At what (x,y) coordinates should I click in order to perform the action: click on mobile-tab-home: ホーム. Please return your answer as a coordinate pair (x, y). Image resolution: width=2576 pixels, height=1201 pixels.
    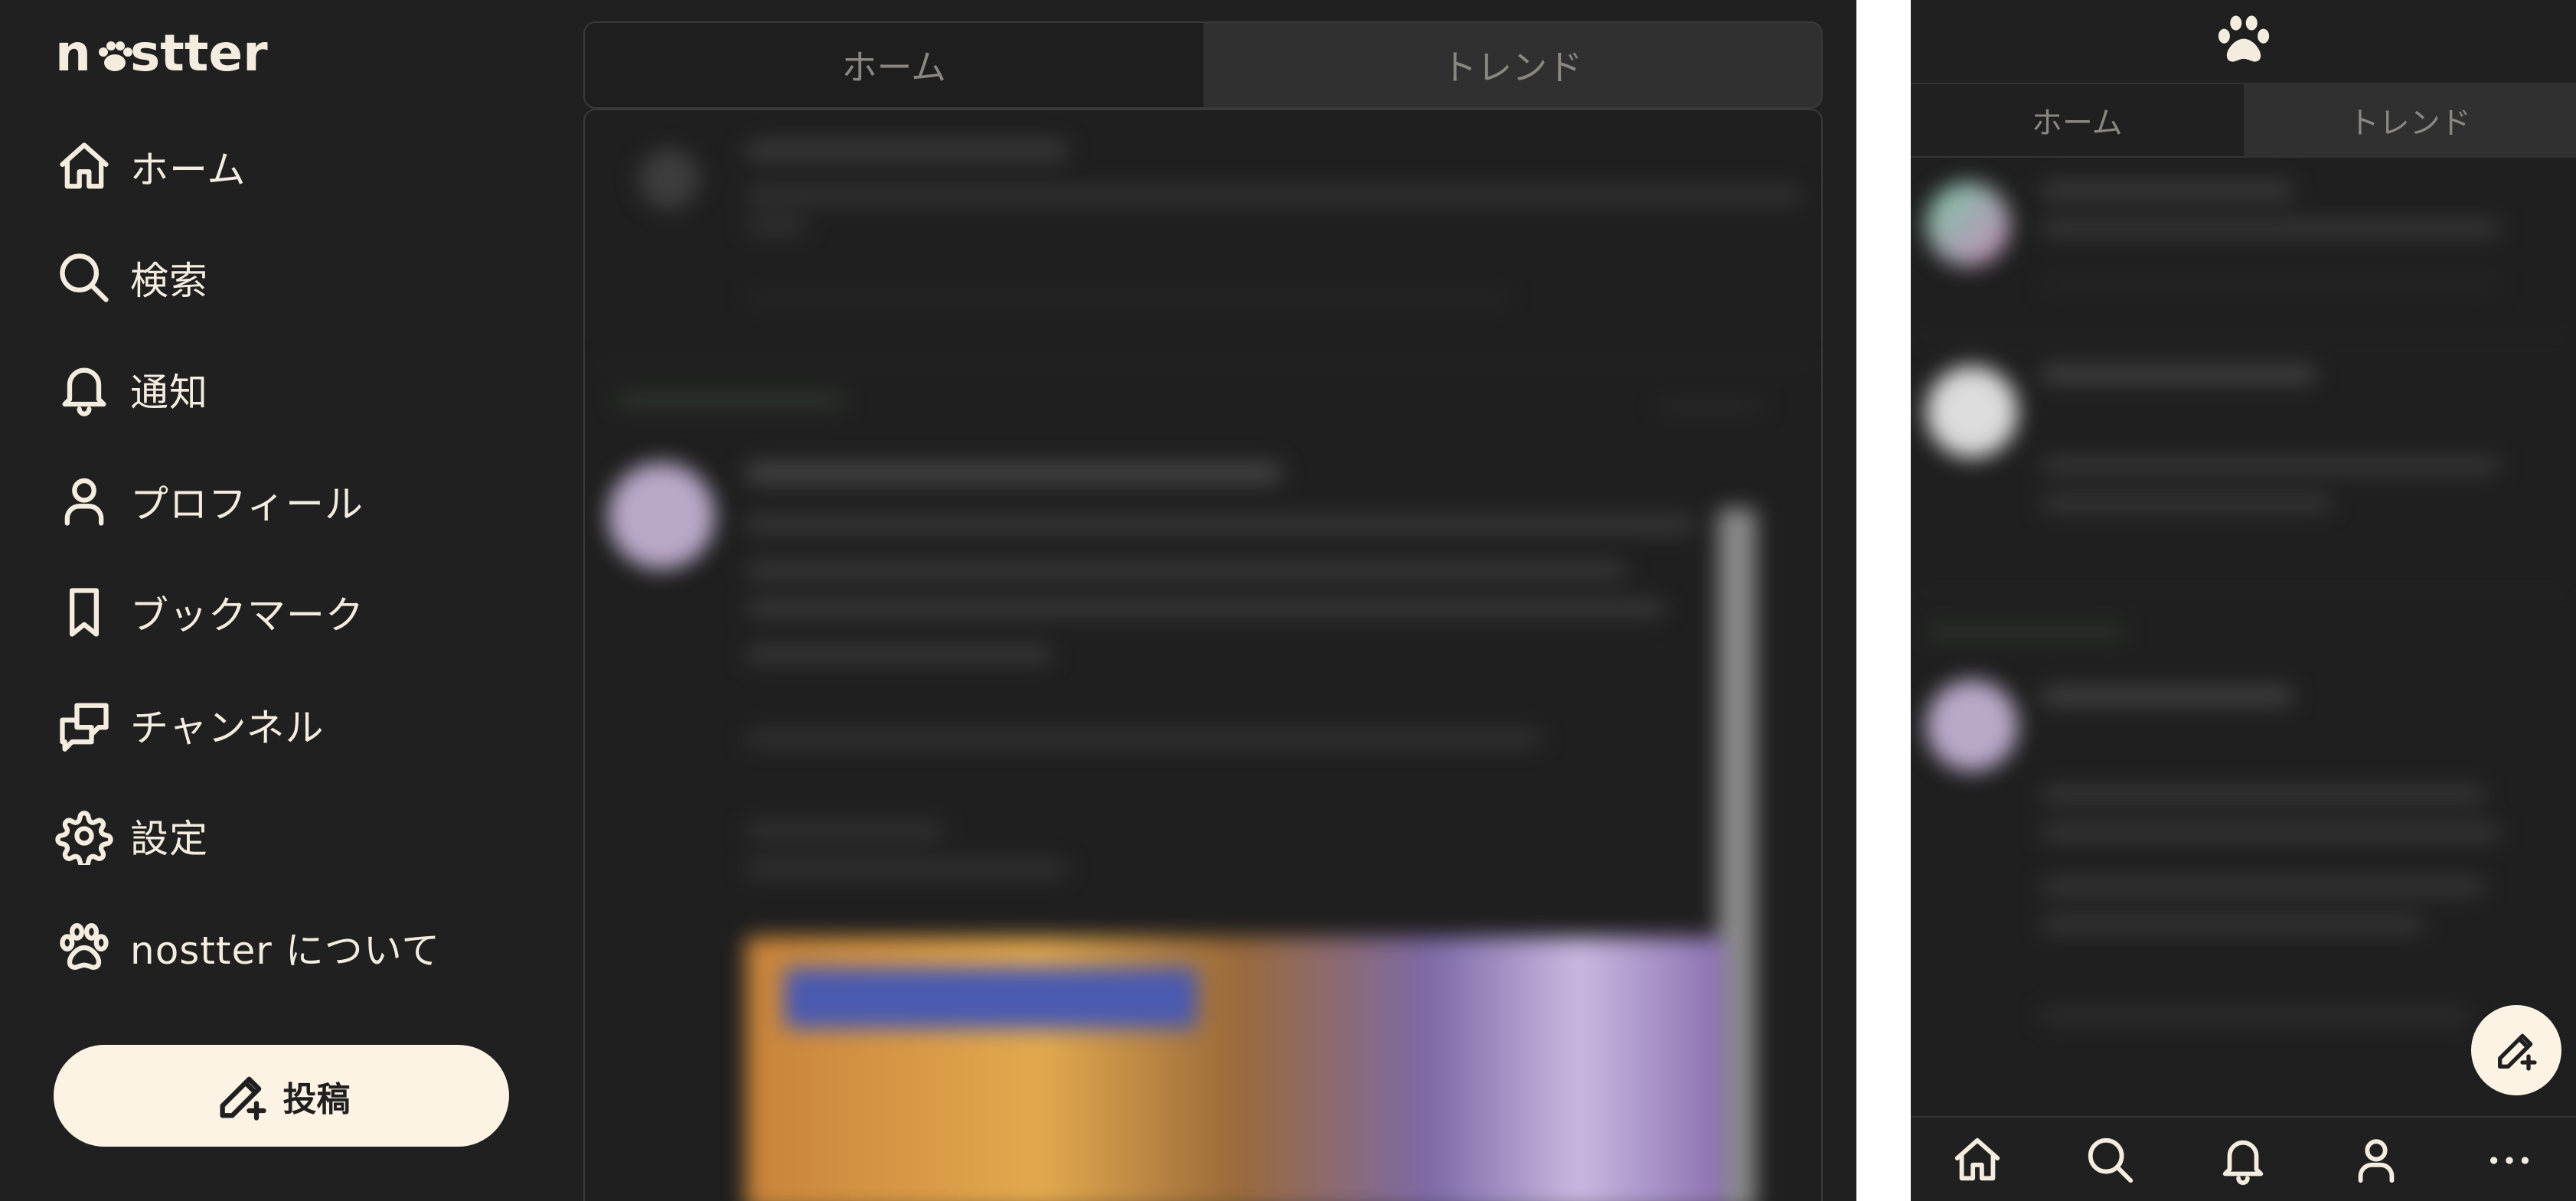
    Looking at the image, I should click on (2077, 120).